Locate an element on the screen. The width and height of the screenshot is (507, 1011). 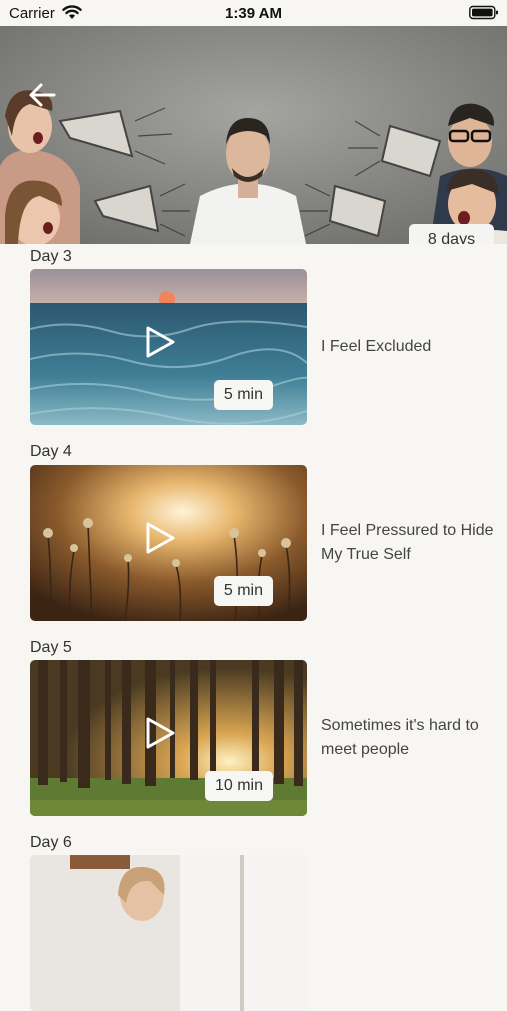
program-duration-badge: 8 days is located at coordinates (451, 234).